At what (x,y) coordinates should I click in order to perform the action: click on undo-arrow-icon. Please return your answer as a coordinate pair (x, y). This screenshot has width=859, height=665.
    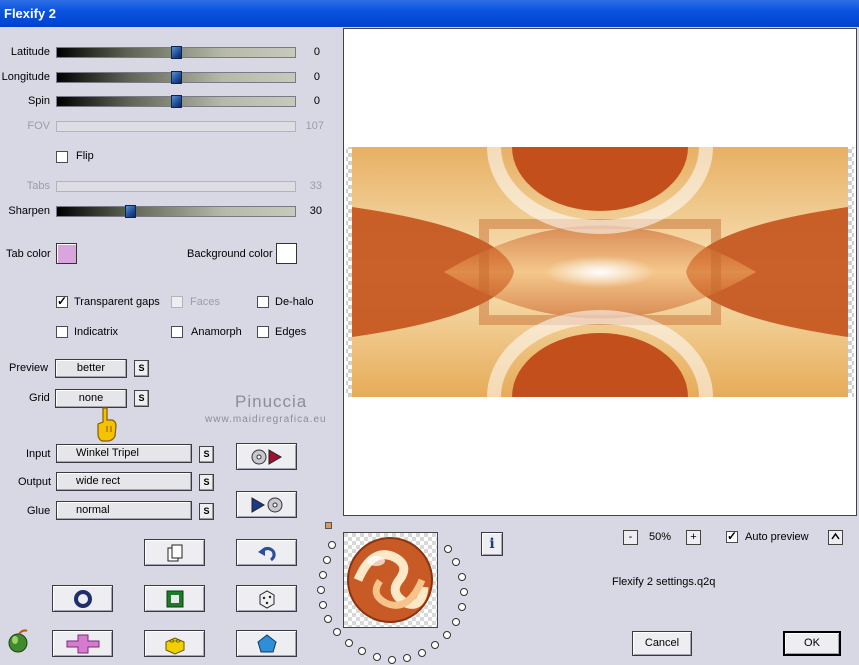
    Looking at the image, I should click on (266, 553).